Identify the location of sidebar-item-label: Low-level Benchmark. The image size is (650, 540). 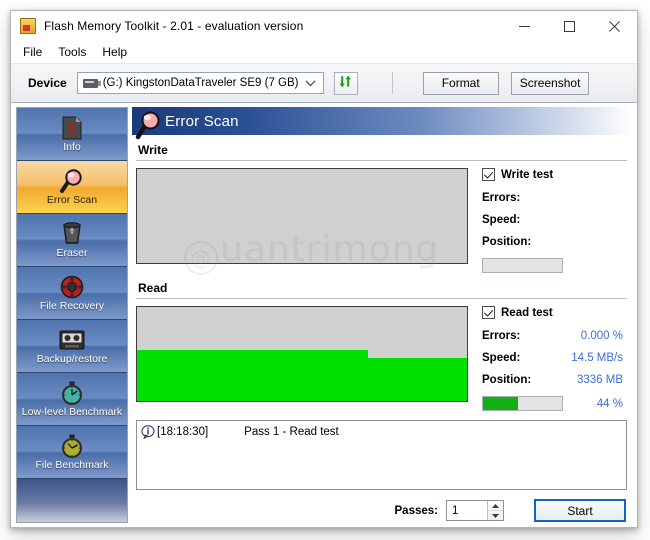
(72, 412).